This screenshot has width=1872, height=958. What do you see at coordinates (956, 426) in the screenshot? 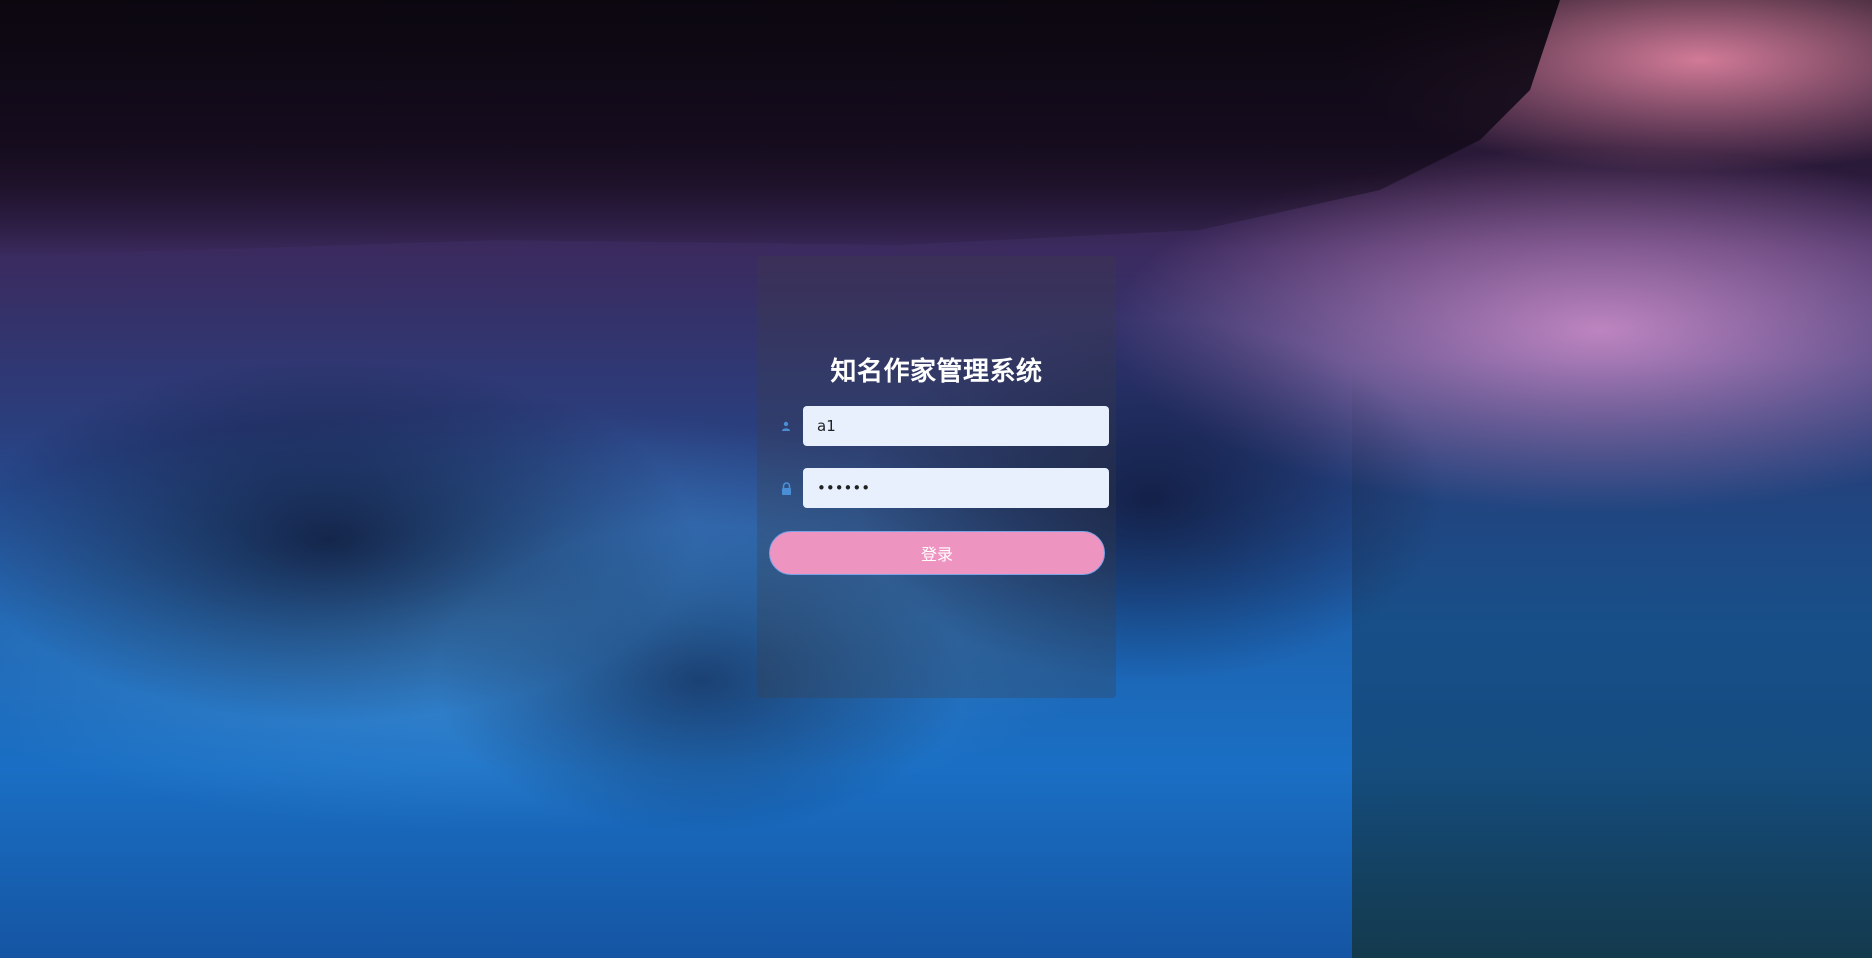
I see `username-input` at bounding box center [956, 426].